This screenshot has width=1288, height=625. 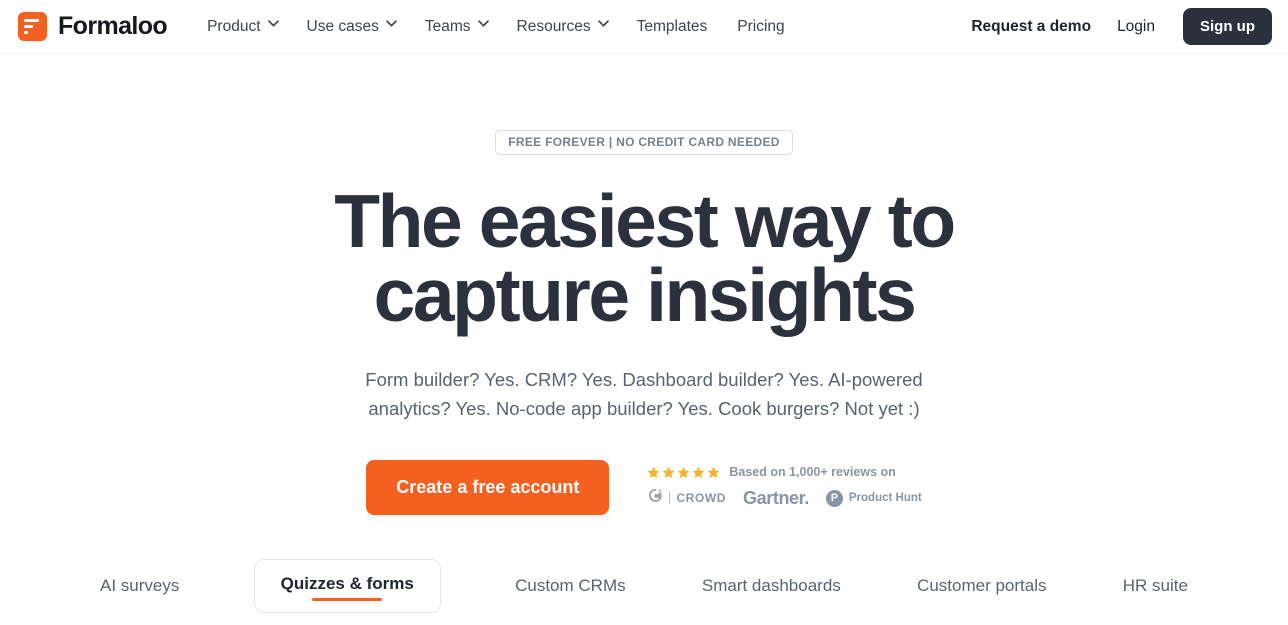 I want to click on headline-line-2: capture insights, so click(x=645, y=294).